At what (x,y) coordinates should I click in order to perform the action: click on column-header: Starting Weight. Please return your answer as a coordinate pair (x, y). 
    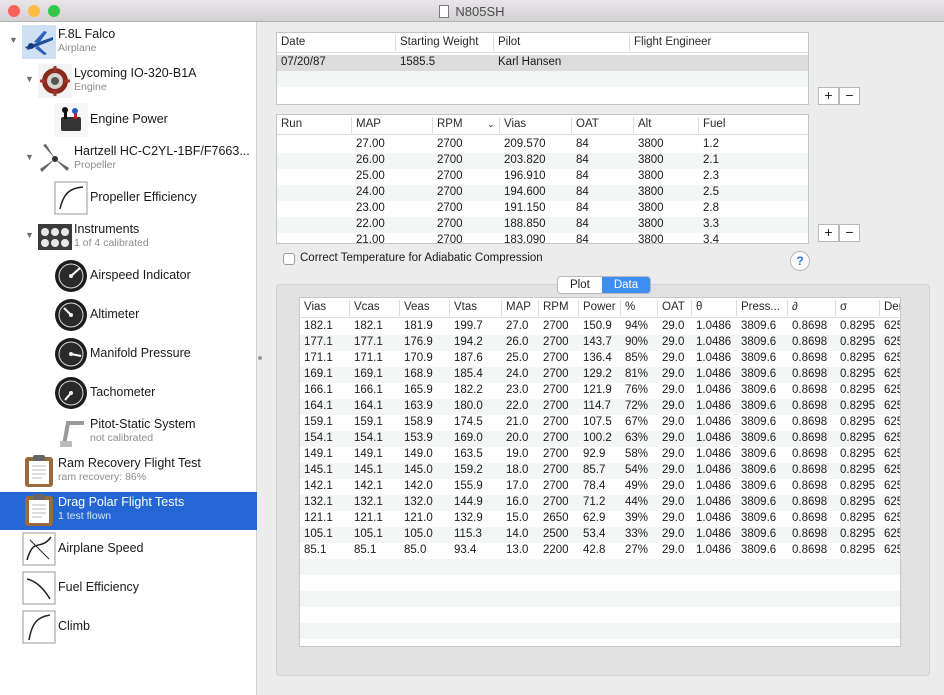
    Looking at the image, I should click on (439, 42).